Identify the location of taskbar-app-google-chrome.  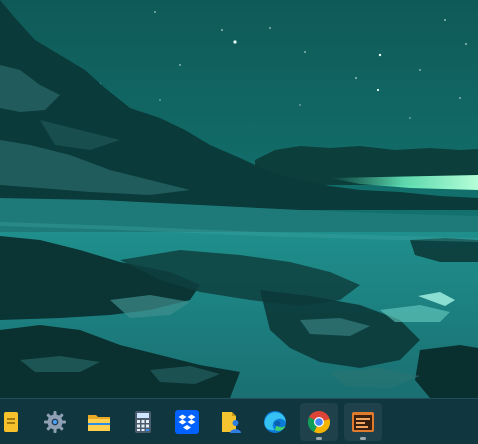
(319, 422).